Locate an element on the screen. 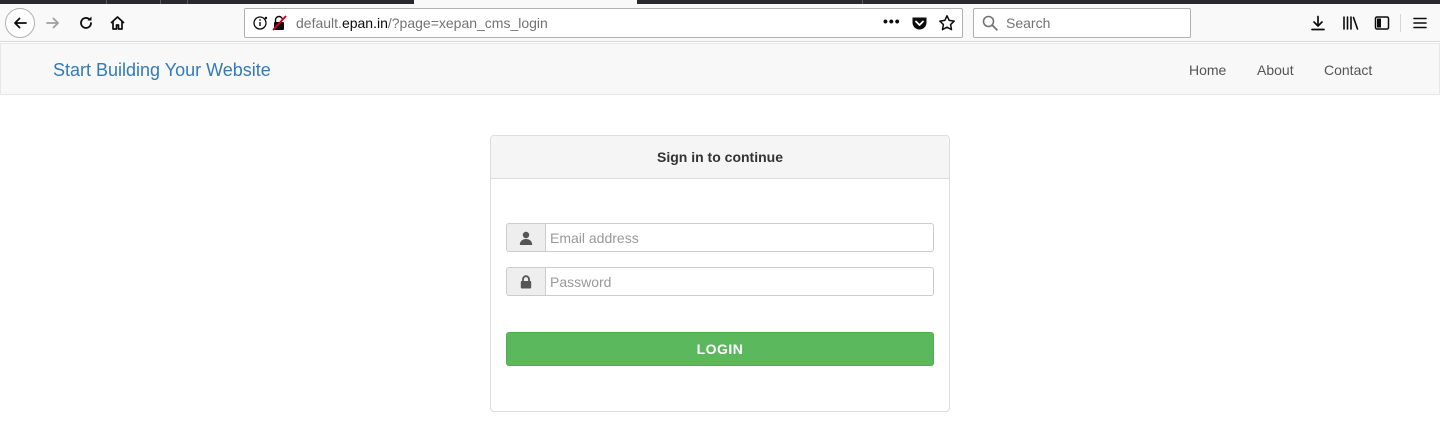  url-domain: epan.in is located at coordinates (364, 23).